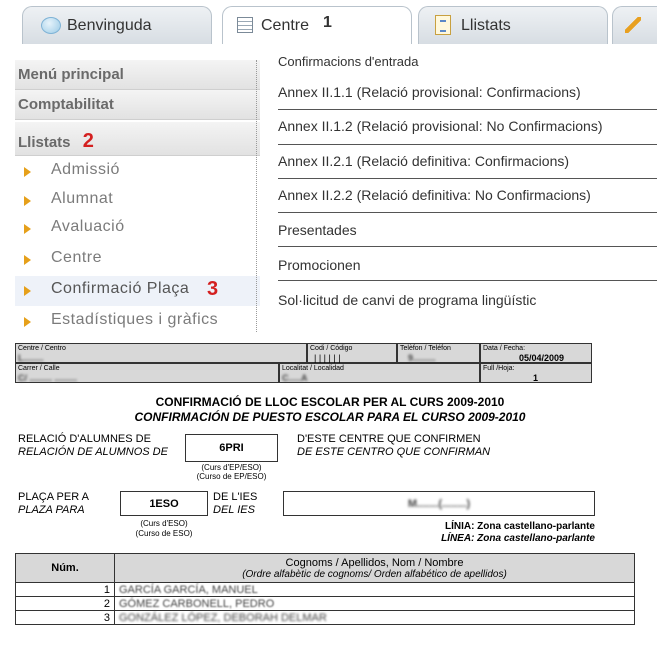 The height and width of the screenshot is (645, 657). Describe the element at coordinates (379, 373) in the screenshot. I see `localitat-field: Localitat / Localidad C.....A` at that location.